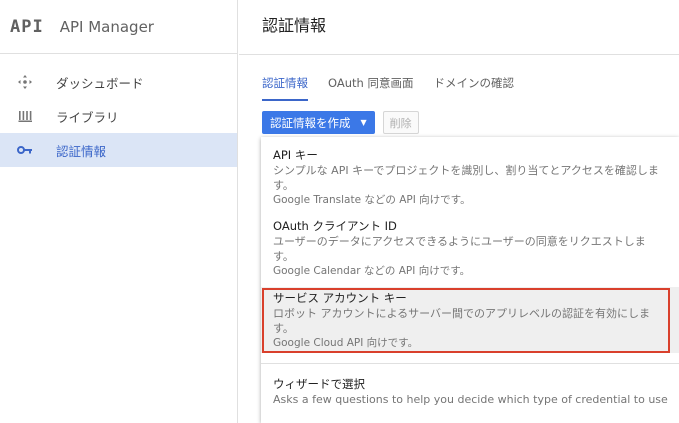  What do you see at coordinates (285, 88) in the screenshot?
I see `tab-credentials: 認証情報` at bounding box center [285, 88].